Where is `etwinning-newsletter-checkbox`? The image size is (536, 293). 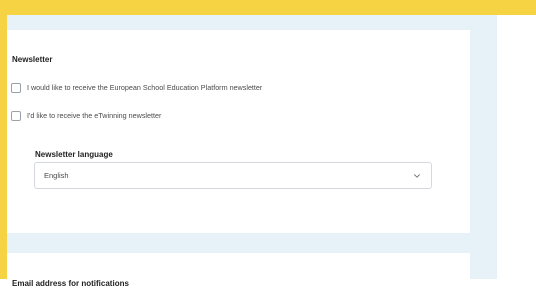
etwinning-newsletter-checkbox is located at coordinates (16, 116).